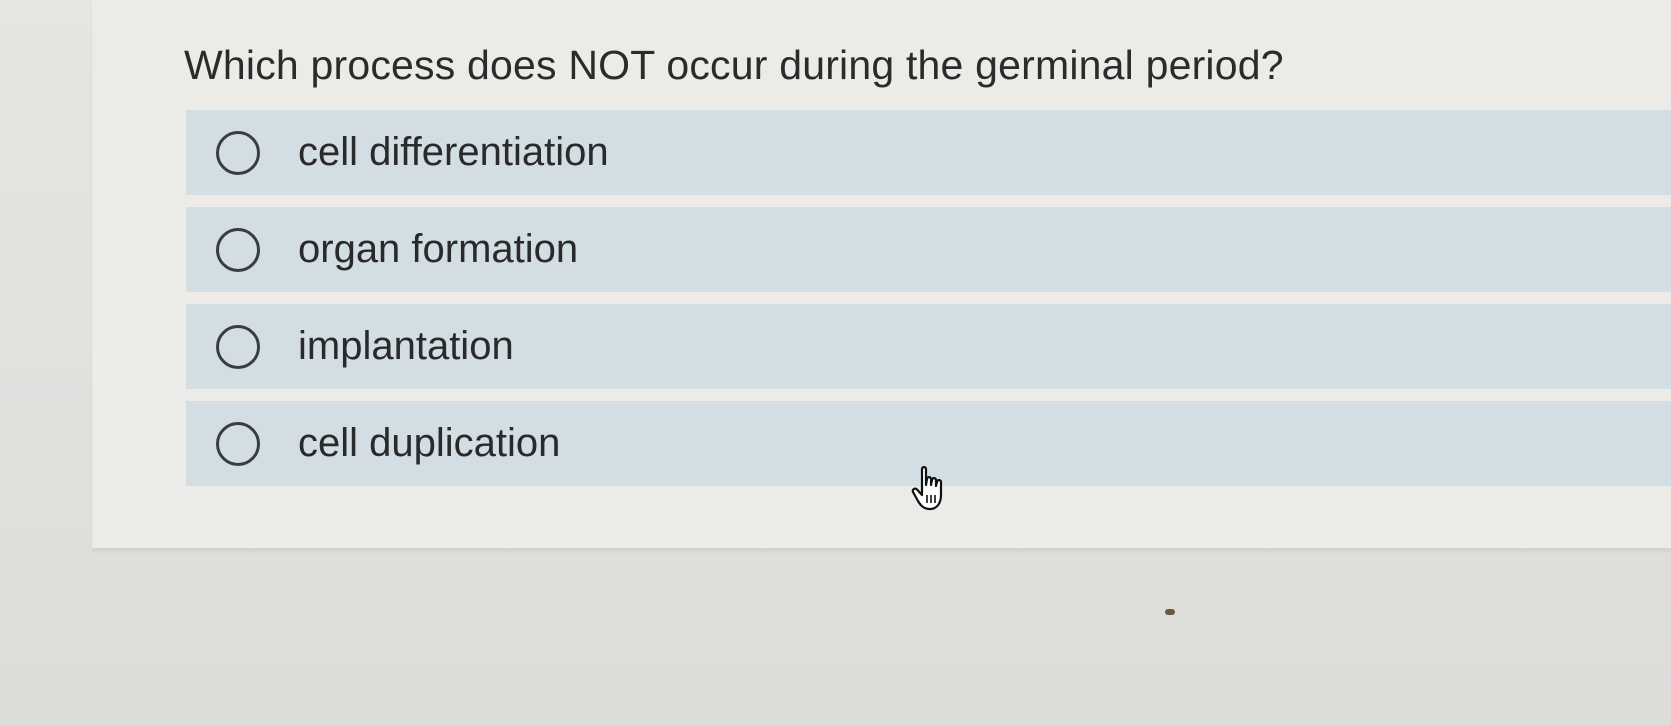 The width and height of the screenshot is (1671, 725). What do you see at coordinates (927, 488) in the screenshot?
I see `hand-pointer-icon` at bounding box center [927, 488].